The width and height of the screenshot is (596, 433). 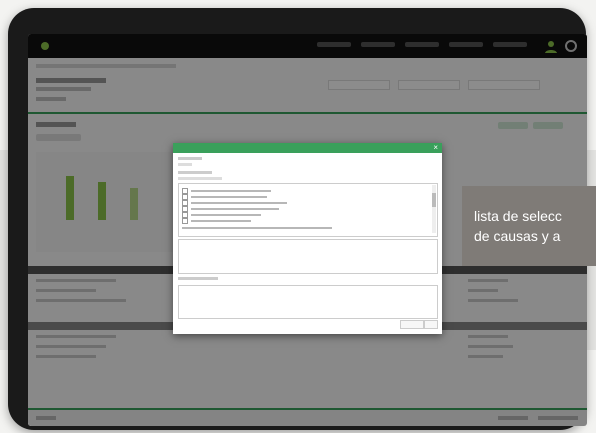 What do you see at coordinates (434, 209) in the screenshot?
I see `list-scrollbar` at bounding box center [434, 209].